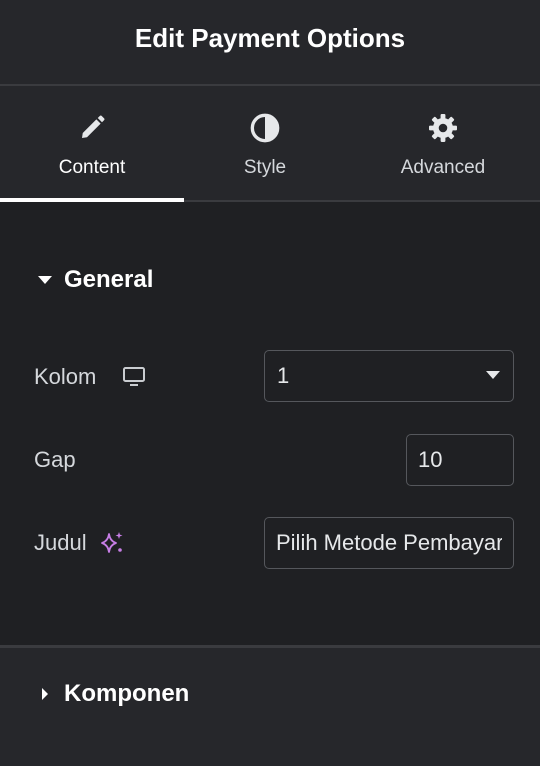 The height and width of the screenshot is (766, 540). I want to click on ai-sparkle-icon, so click(112, 543).